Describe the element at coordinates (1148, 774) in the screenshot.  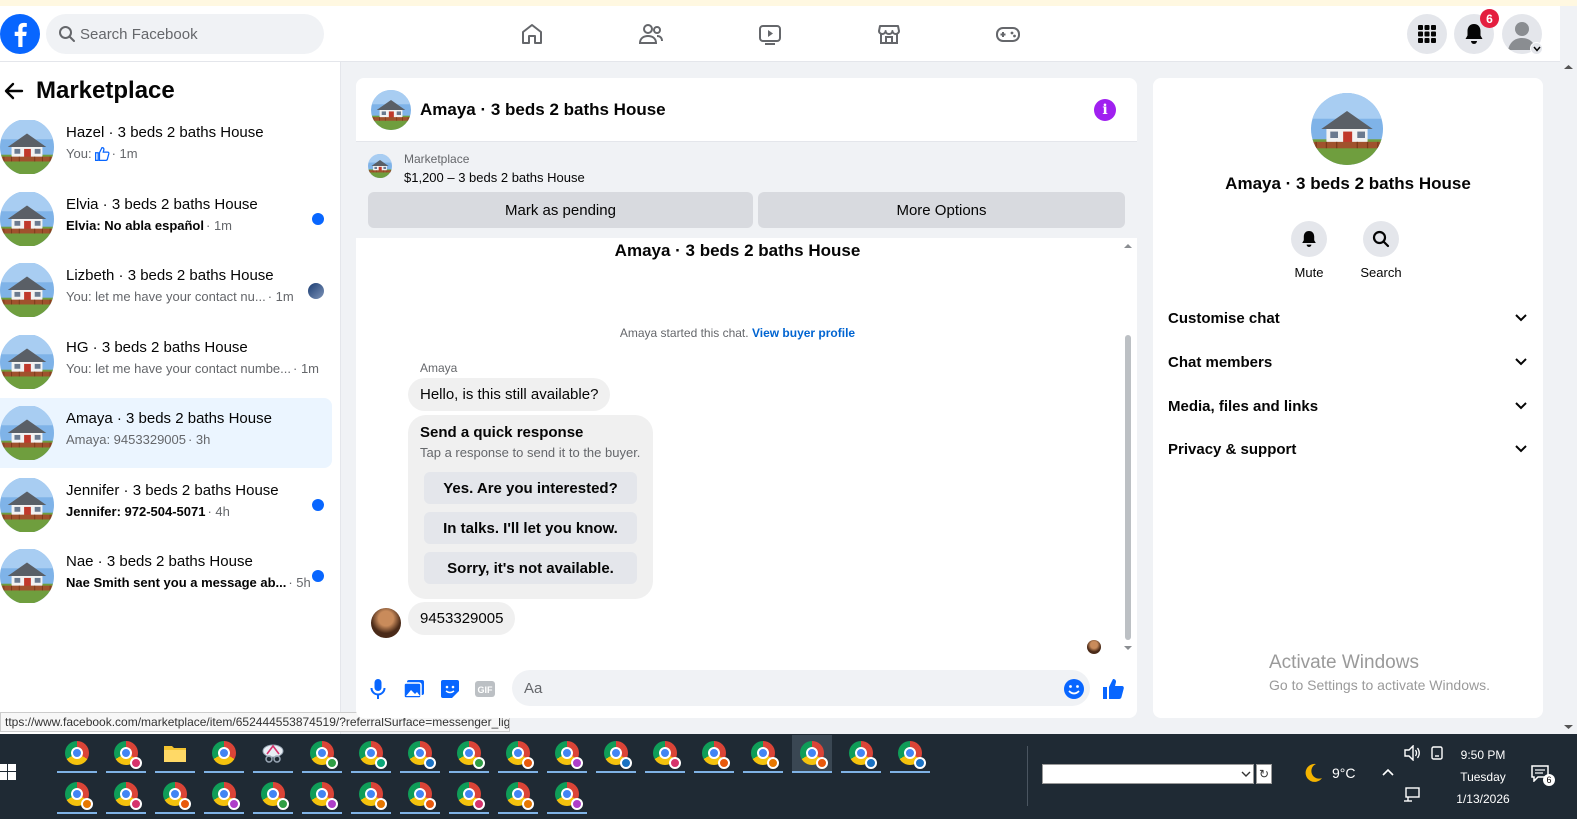
I see `address-toolbar-input` at that location.